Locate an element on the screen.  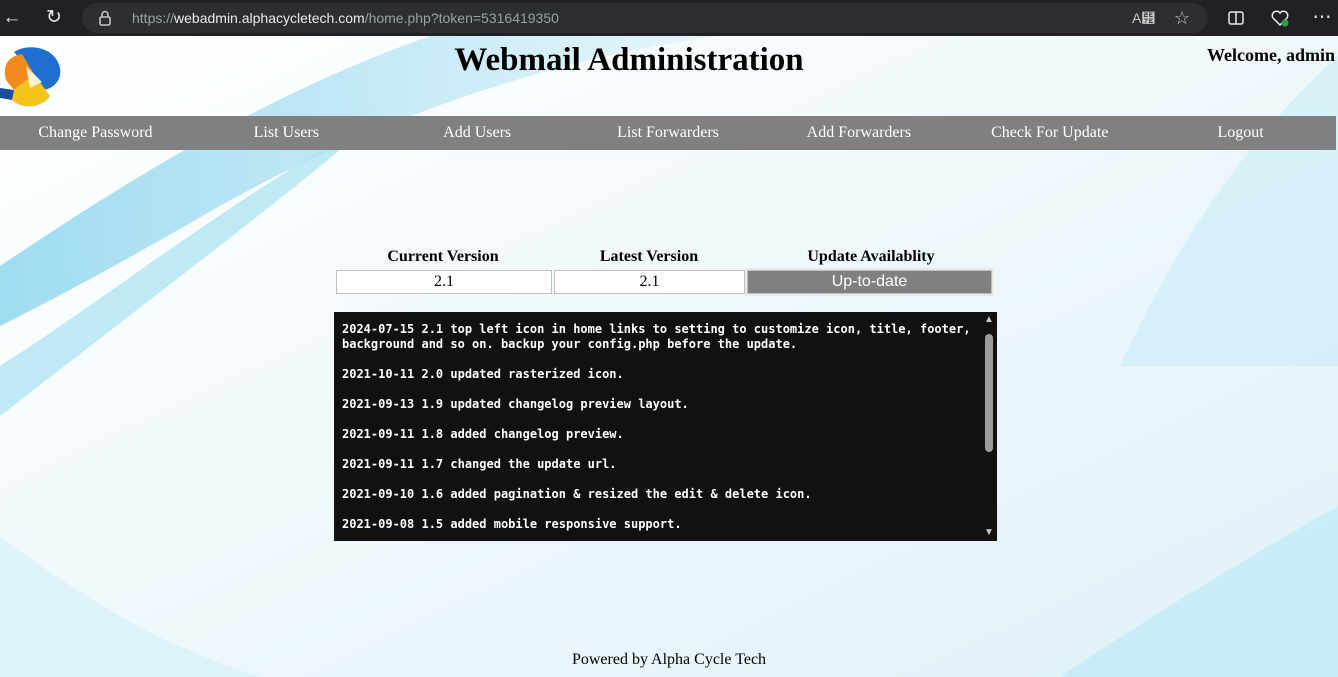
footer-text: Powered by Alpha Cycle Tech is located at coordinates (669, 659).